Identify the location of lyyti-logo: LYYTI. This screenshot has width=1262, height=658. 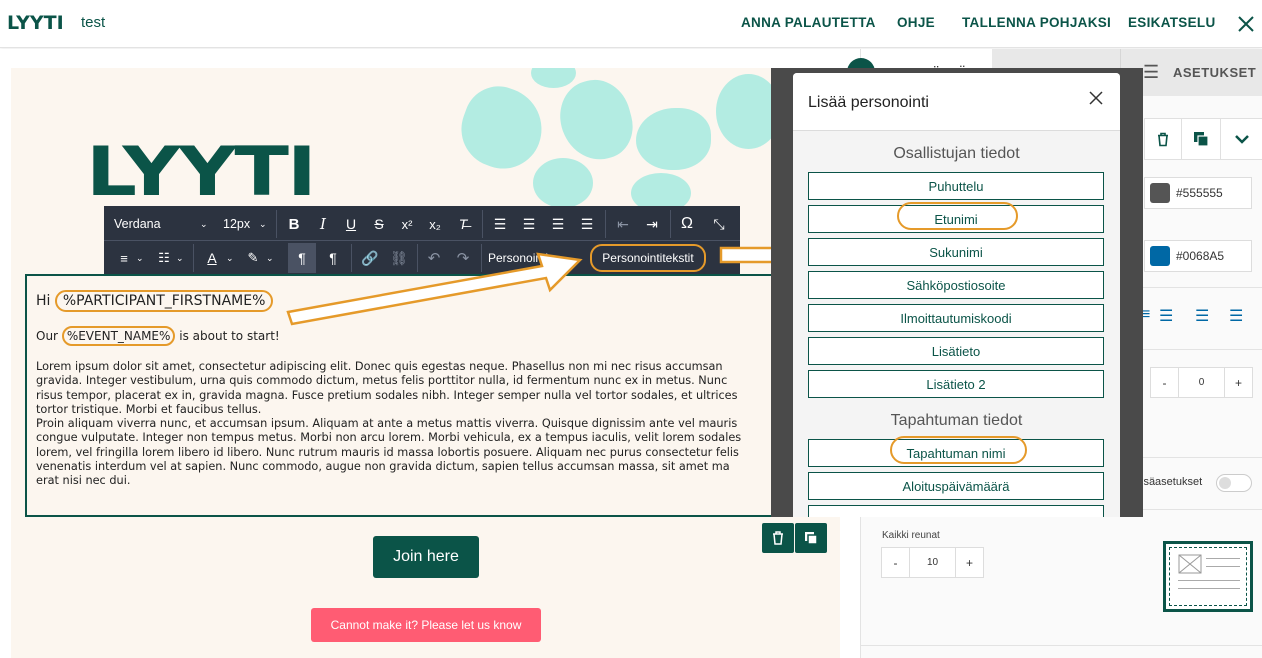
(35, 23).